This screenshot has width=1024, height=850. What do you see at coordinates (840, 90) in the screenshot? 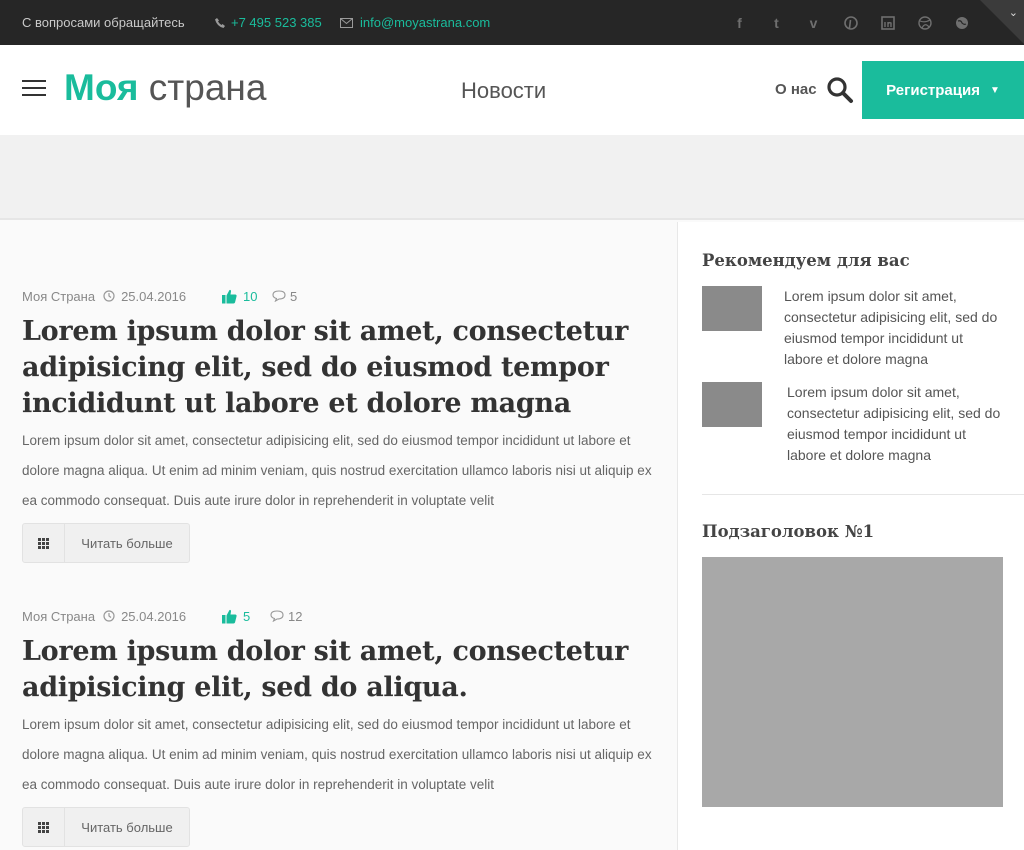
I see `search-icon` at bounding box center [840, 90].